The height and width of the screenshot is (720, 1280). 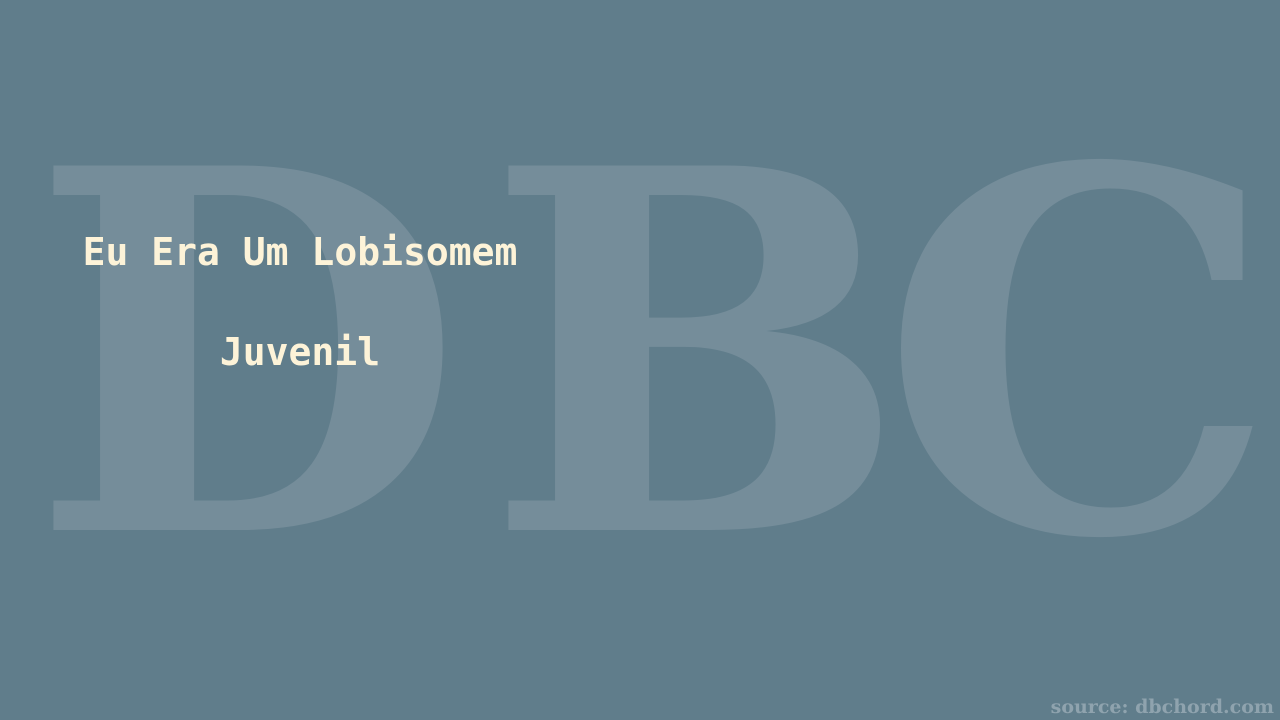 What do you see at coordinates (300, 352) in the screenshot?
I see `song-subtitle: Juvenil` at bounding box center [300, 352].